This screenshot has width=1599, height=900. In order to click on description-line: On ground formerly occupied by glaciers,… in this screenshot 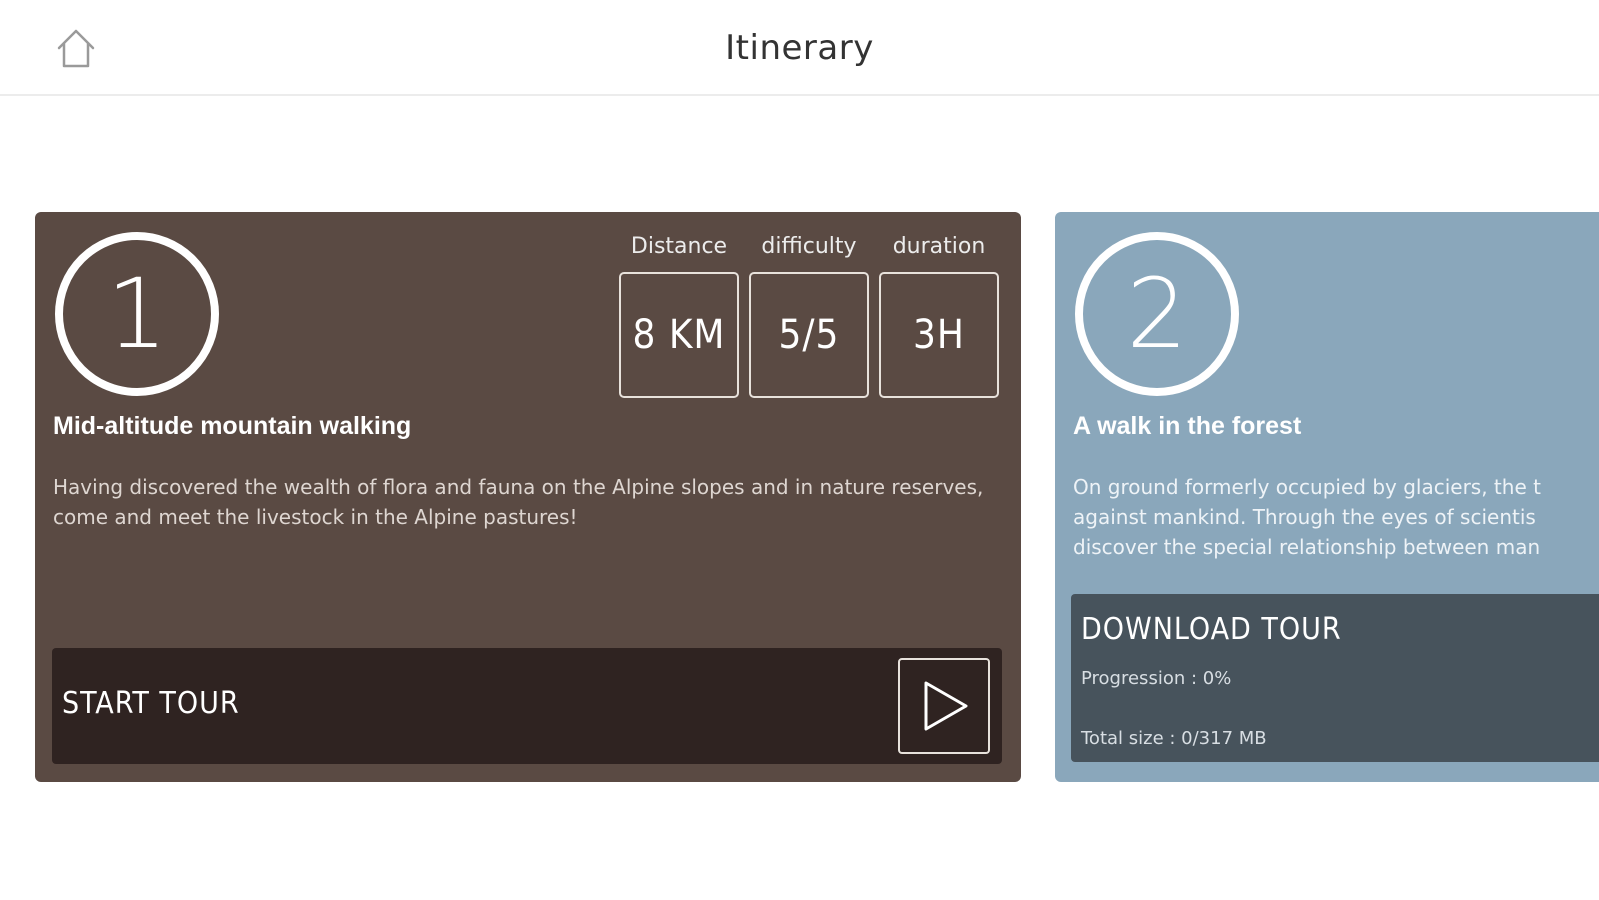, I will do `click(1307, 487)`.